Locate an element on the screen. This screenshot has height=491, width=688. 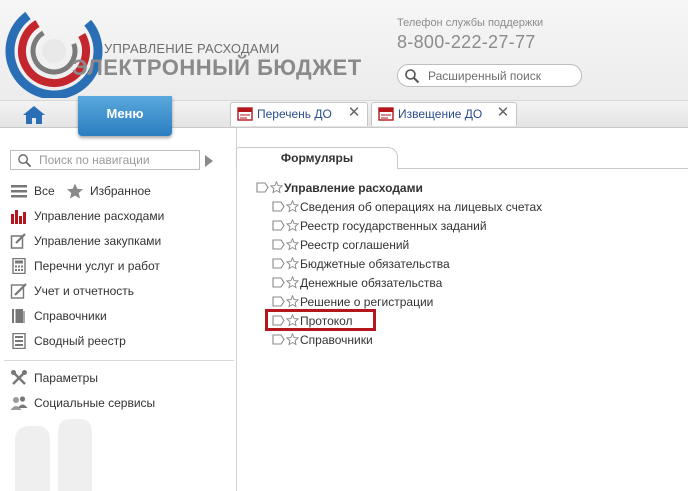
tab-perechen-do: Перечень ДО ✕ is located at coordinates (299, 114).